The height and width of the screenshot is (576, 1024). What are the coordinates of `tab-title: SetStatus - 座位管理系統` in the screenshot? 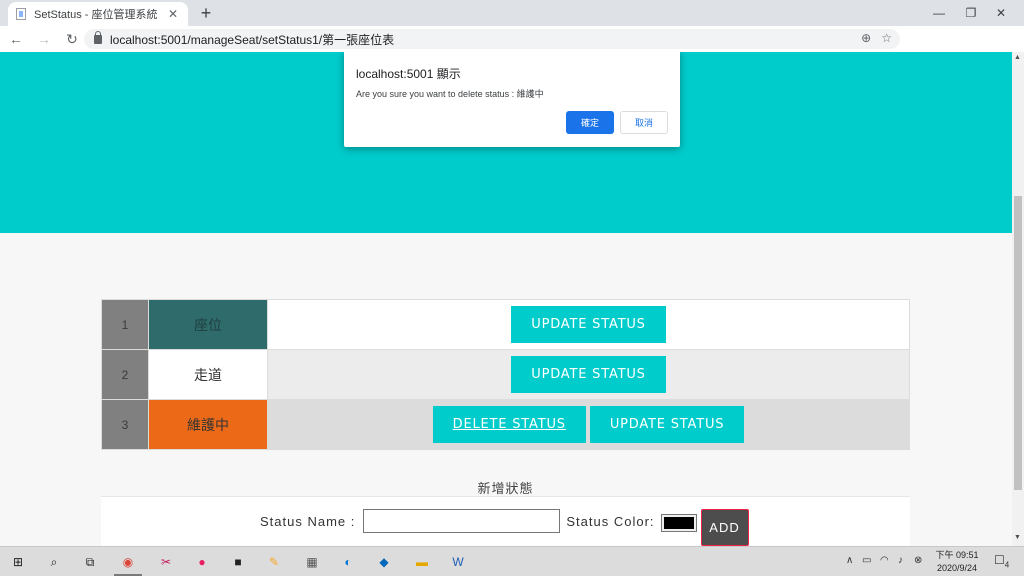 It's located at (96, 15).